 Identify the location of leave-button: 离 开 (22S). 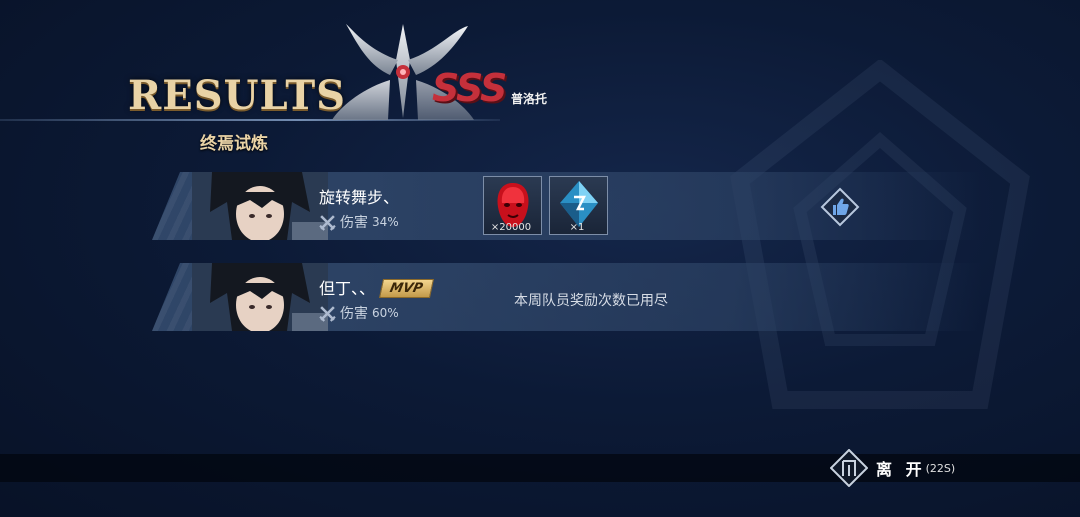
(895, 468).